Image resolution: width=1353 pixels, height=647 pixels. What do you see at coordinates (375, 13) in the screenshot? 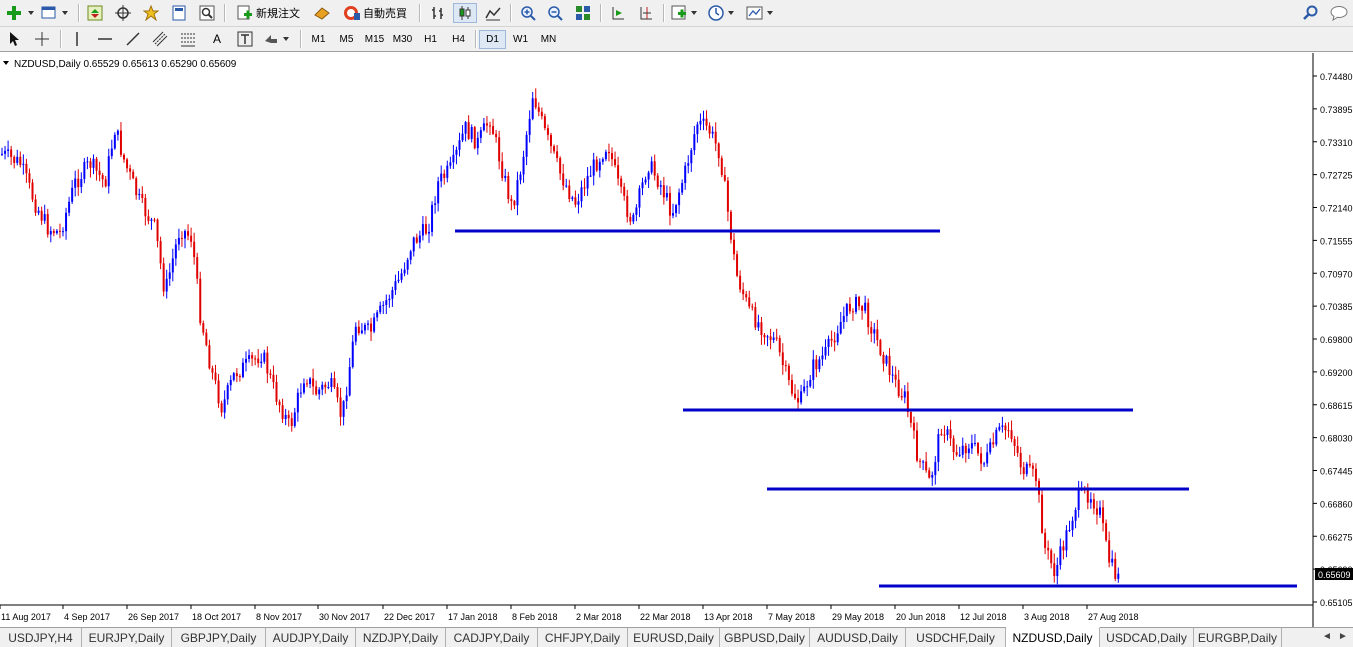
I see `auto-trading-button: 自動売買` at bounding box center [375, 13].